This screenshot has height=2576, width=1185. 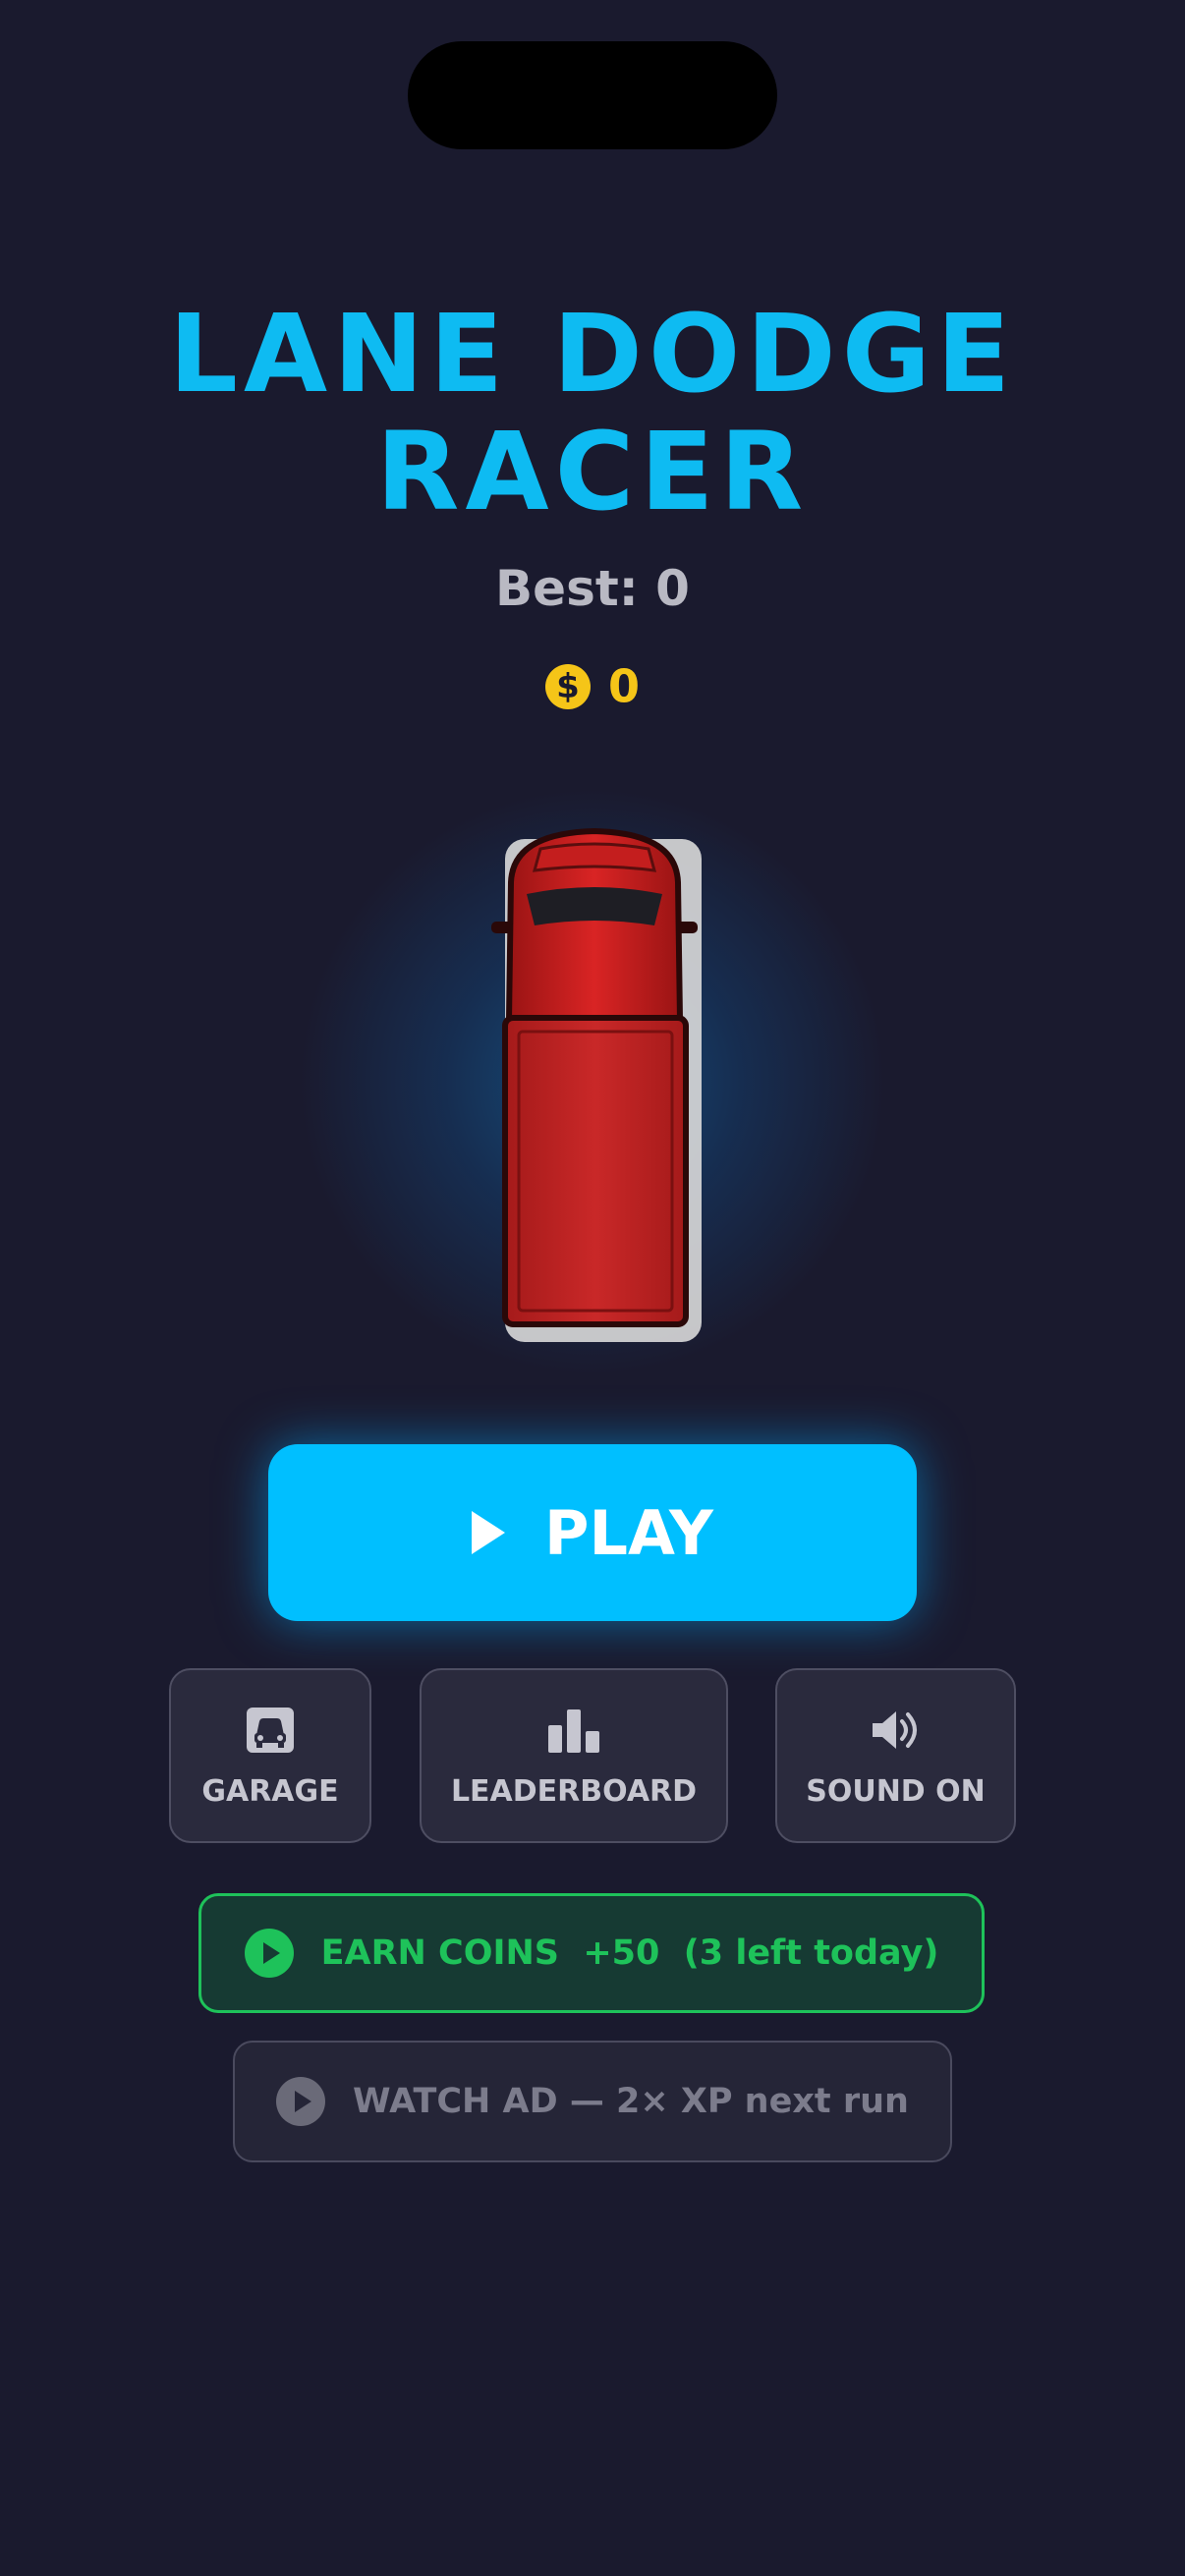 I want to click on garage-button: GARAGE, so click(x=270, y=1755).